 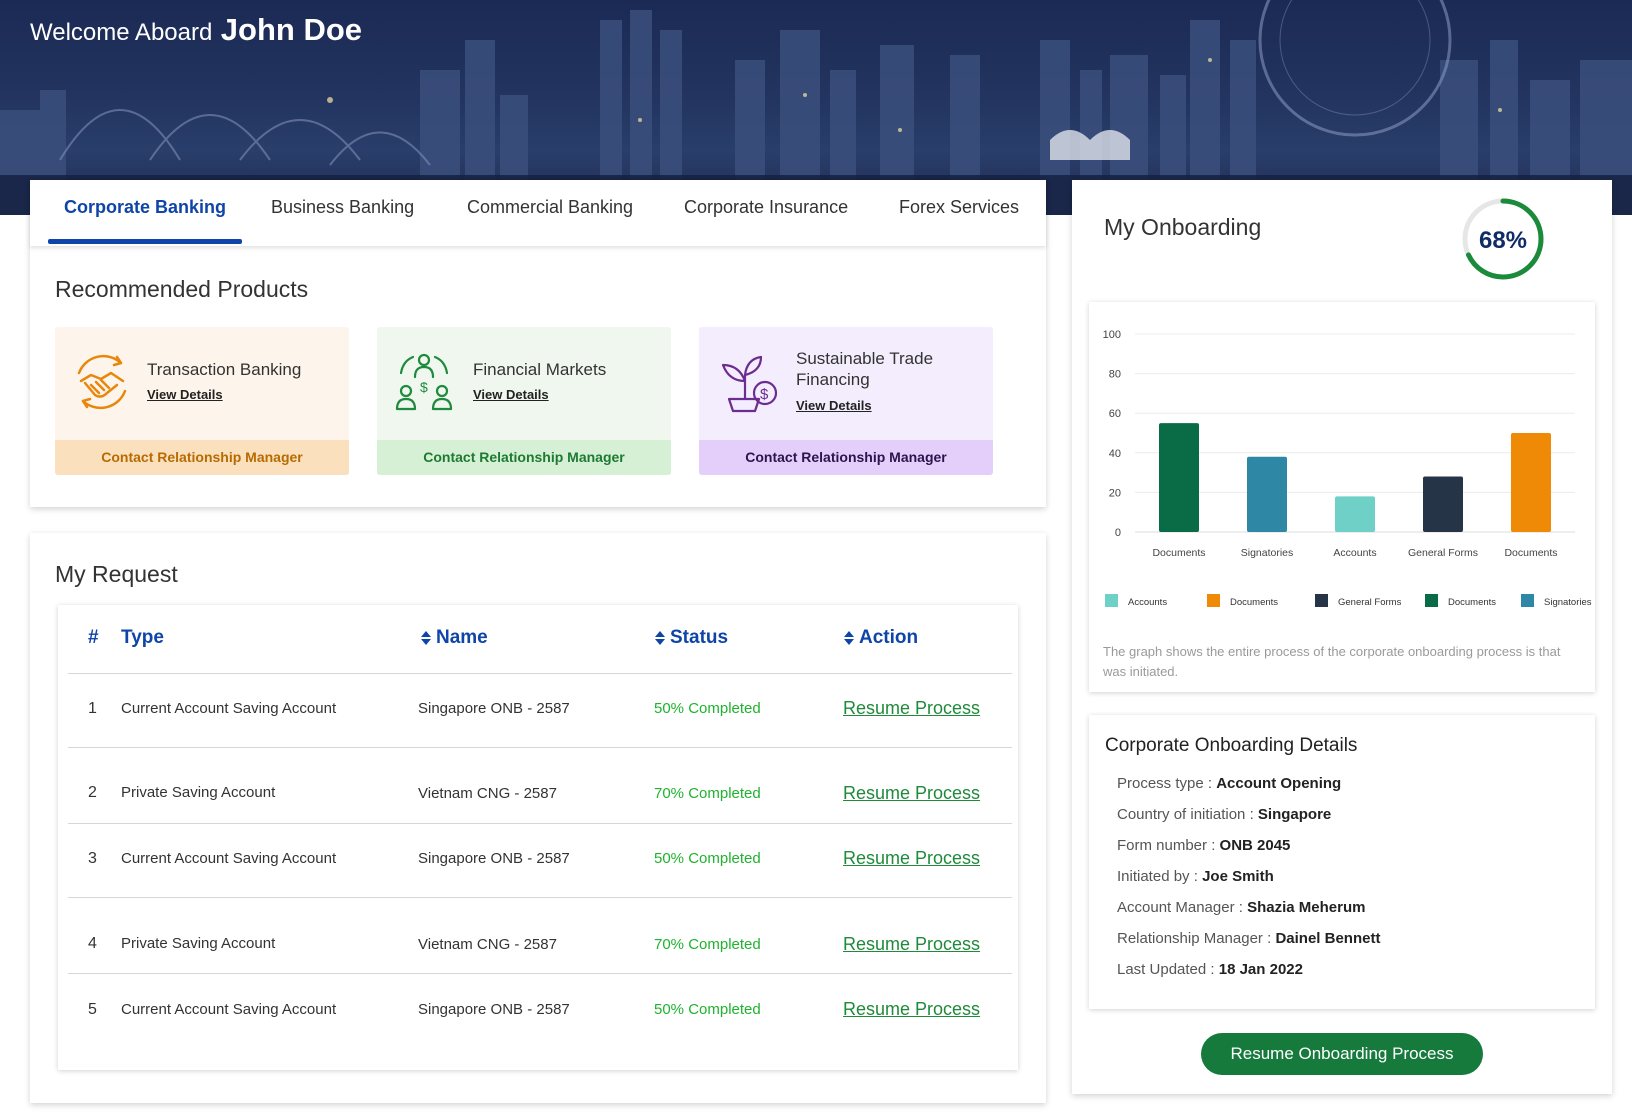 I want to click on legend-label: Accounts, so click(x=1147, y=602).